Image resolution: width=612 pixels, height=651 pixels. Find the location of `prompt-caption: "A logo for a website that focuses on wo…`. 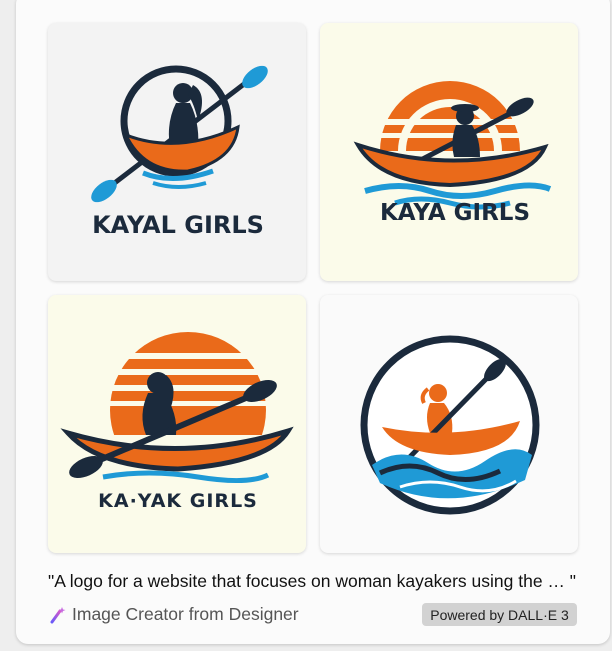

prompt-caption: "A logo for a website that focuses on wo… is located at coordinates (312, 581).